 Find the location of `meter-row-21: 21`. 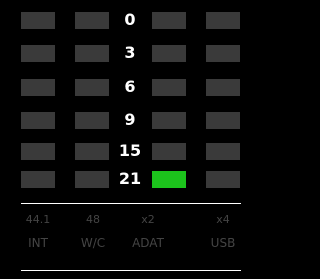

meter-row-21: 21 is located at coordinates (126, 178).